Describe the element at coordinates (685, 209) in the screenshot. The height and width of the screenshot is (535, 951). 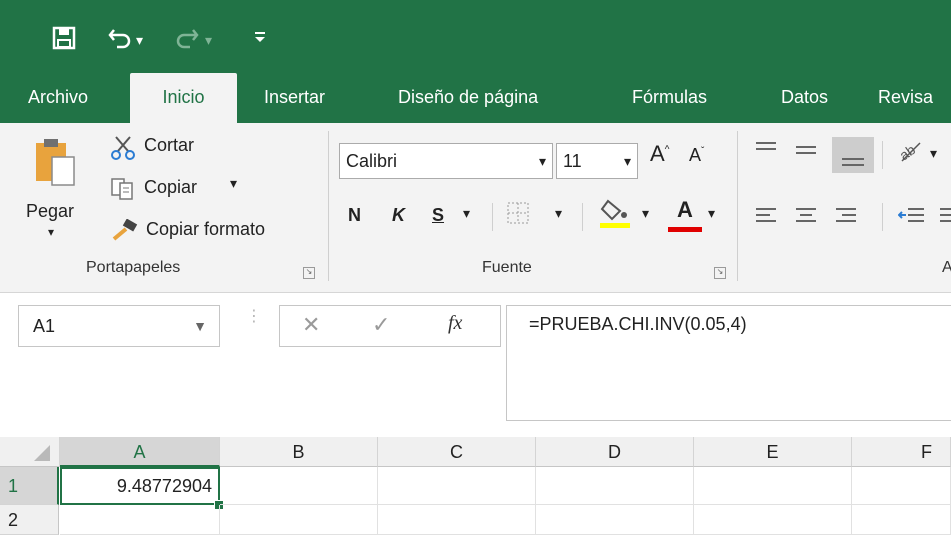
I see `font-color-icon: A` at that location.